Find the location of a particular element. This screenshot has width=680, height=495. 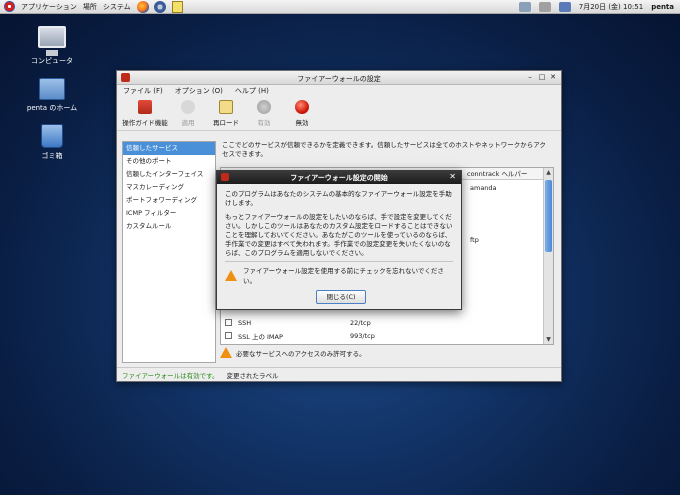

system-tray: 7月20日 (金) 10:51 penta is located at coordinates (599, 7).